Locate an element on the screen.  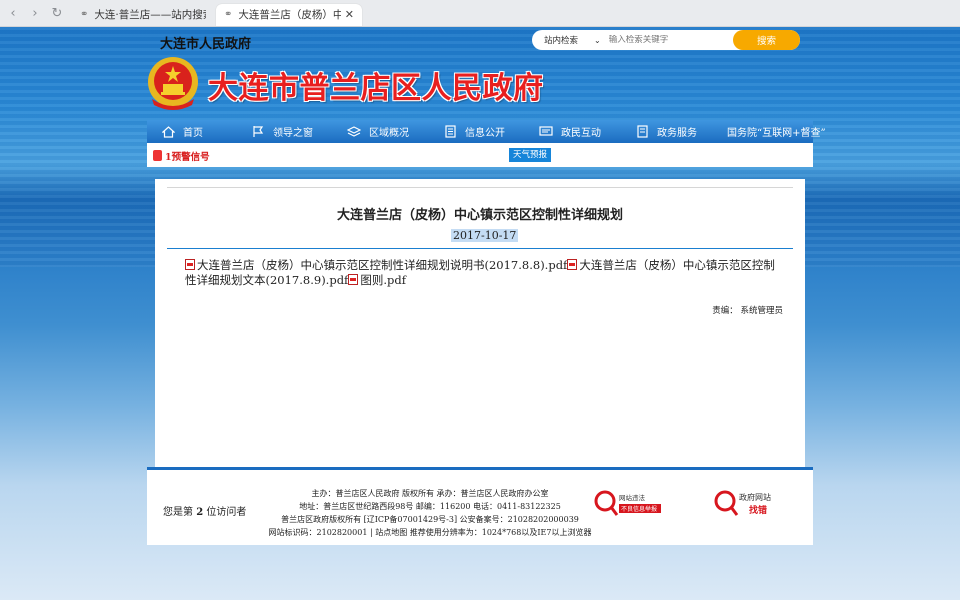
document-icon is located at coordinates (450, 132).